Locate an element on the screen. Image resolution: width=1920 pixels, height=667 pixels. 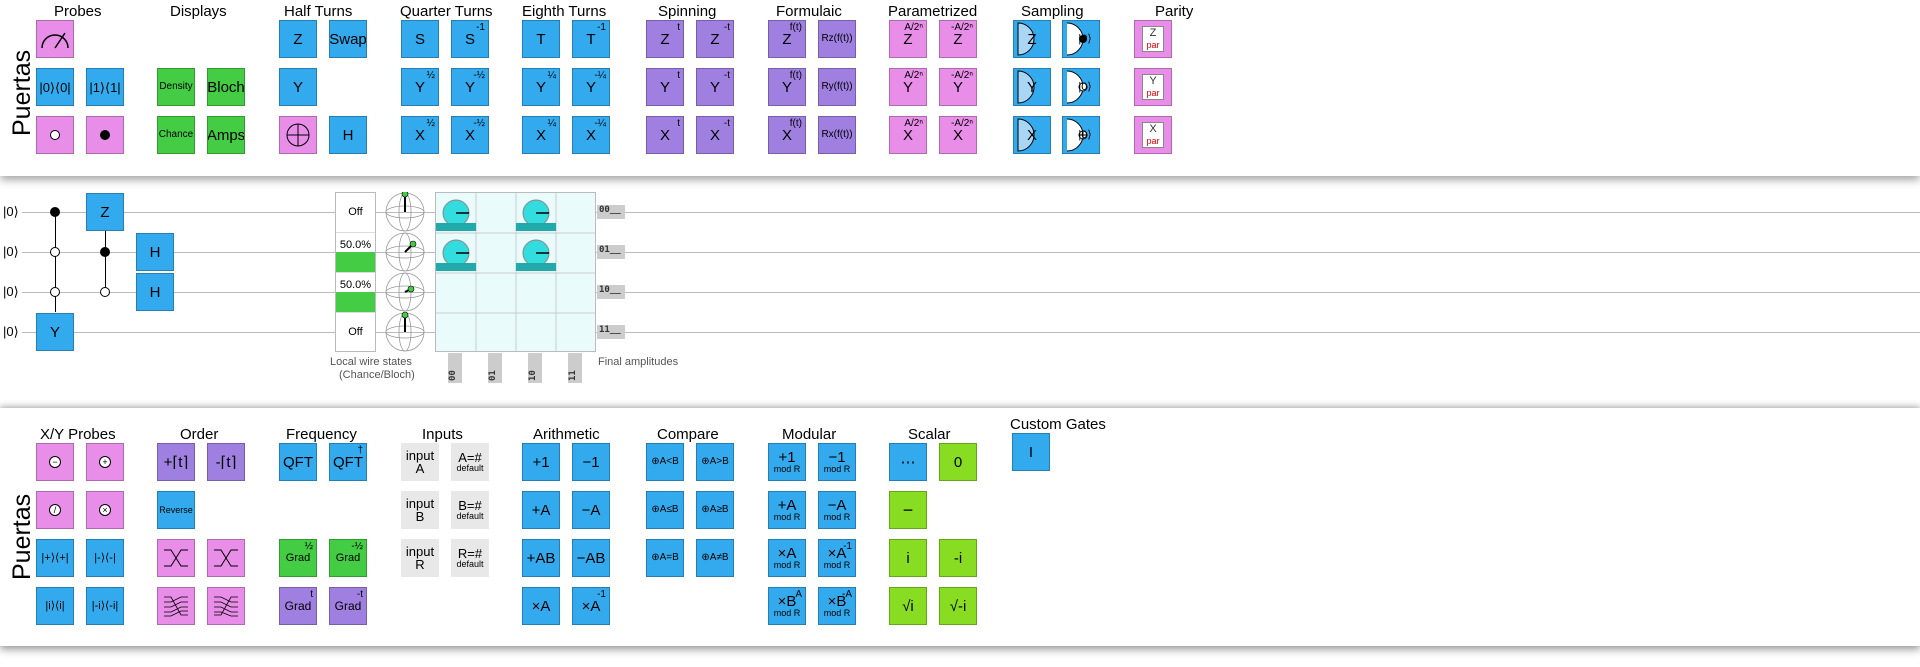
rx-func-gate: Rx(f(t)) is located at coordinates (837, 135).